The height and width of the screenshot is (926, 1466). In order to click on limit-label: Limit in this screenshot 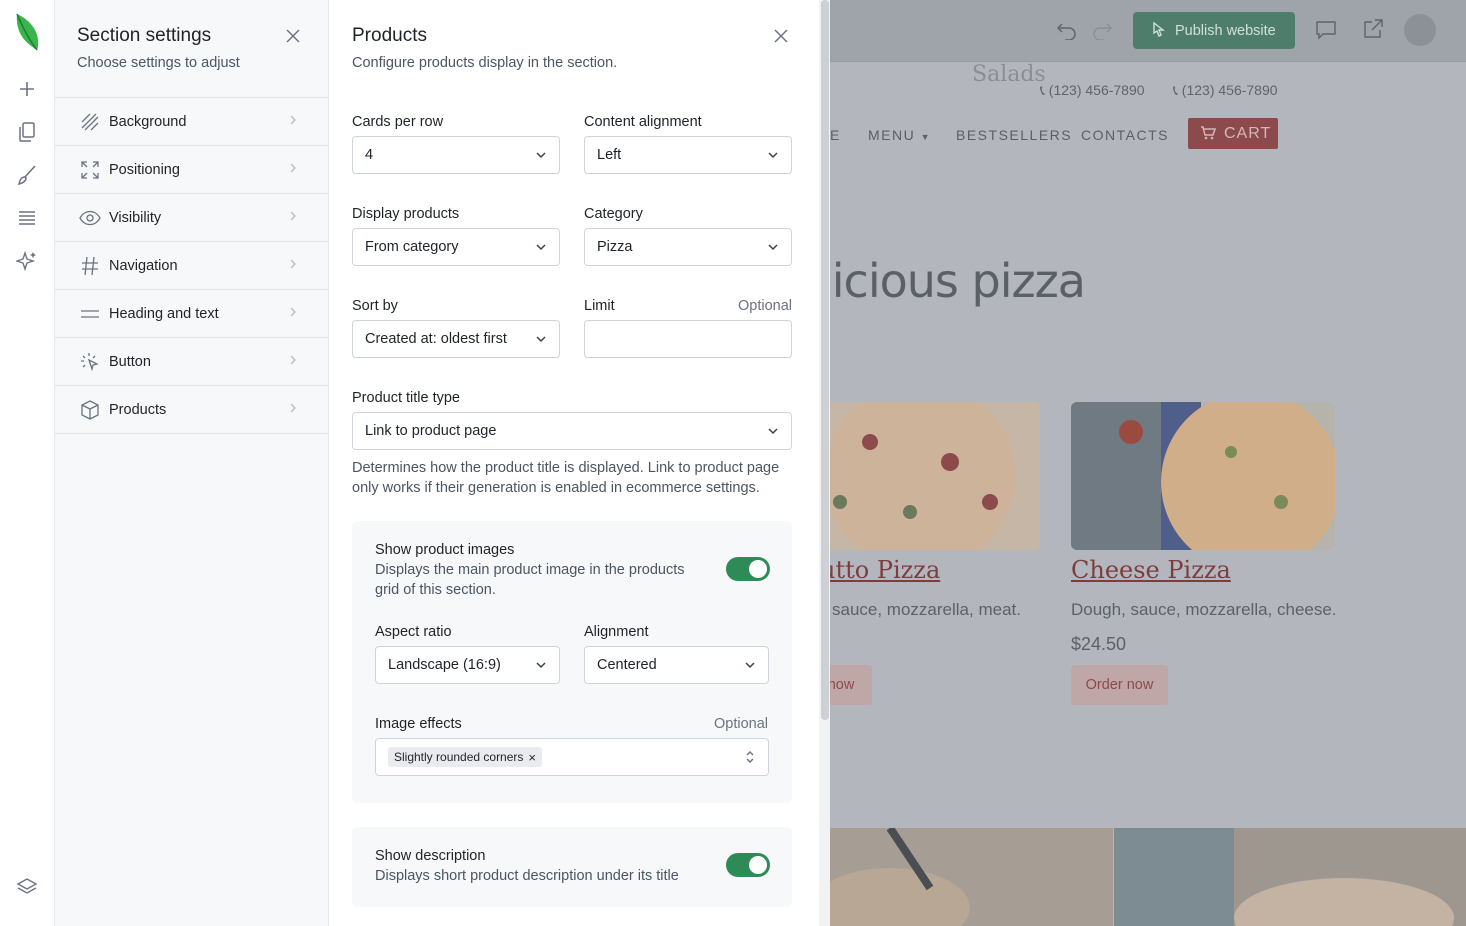, I will do `click(599, 306)`.